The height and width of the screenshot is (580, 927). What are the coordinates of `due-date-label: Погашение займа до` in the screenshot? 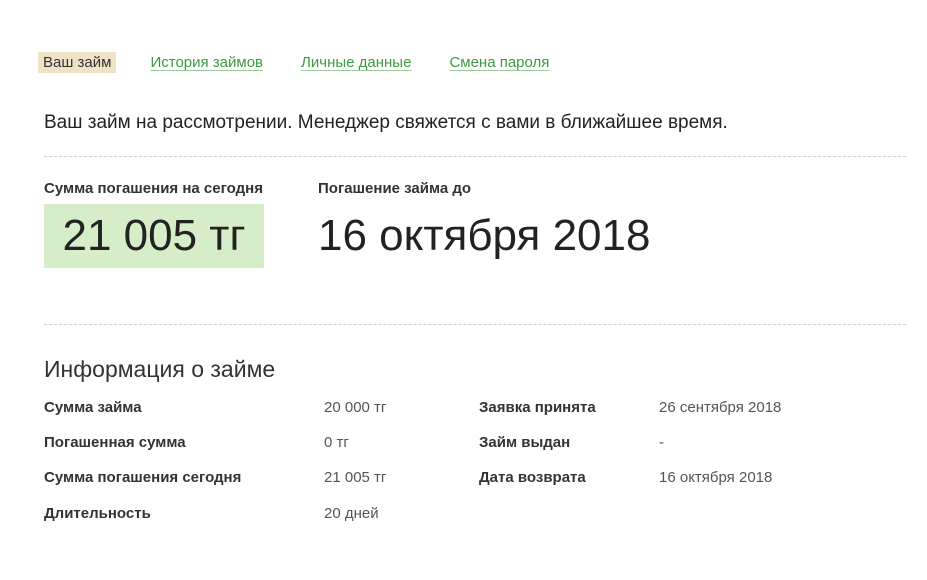 It's located at (395, 188).